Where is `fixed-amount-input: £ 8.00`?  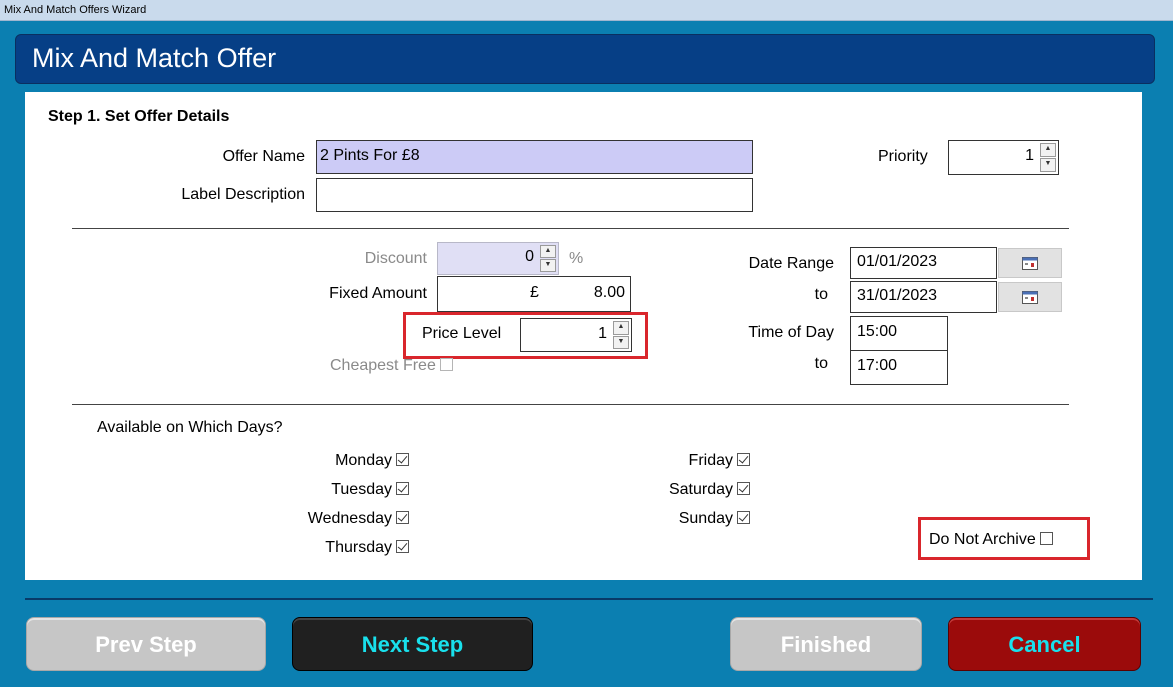 fixed-amount-input: £ 8.00 is located at coordinates (534, 294).